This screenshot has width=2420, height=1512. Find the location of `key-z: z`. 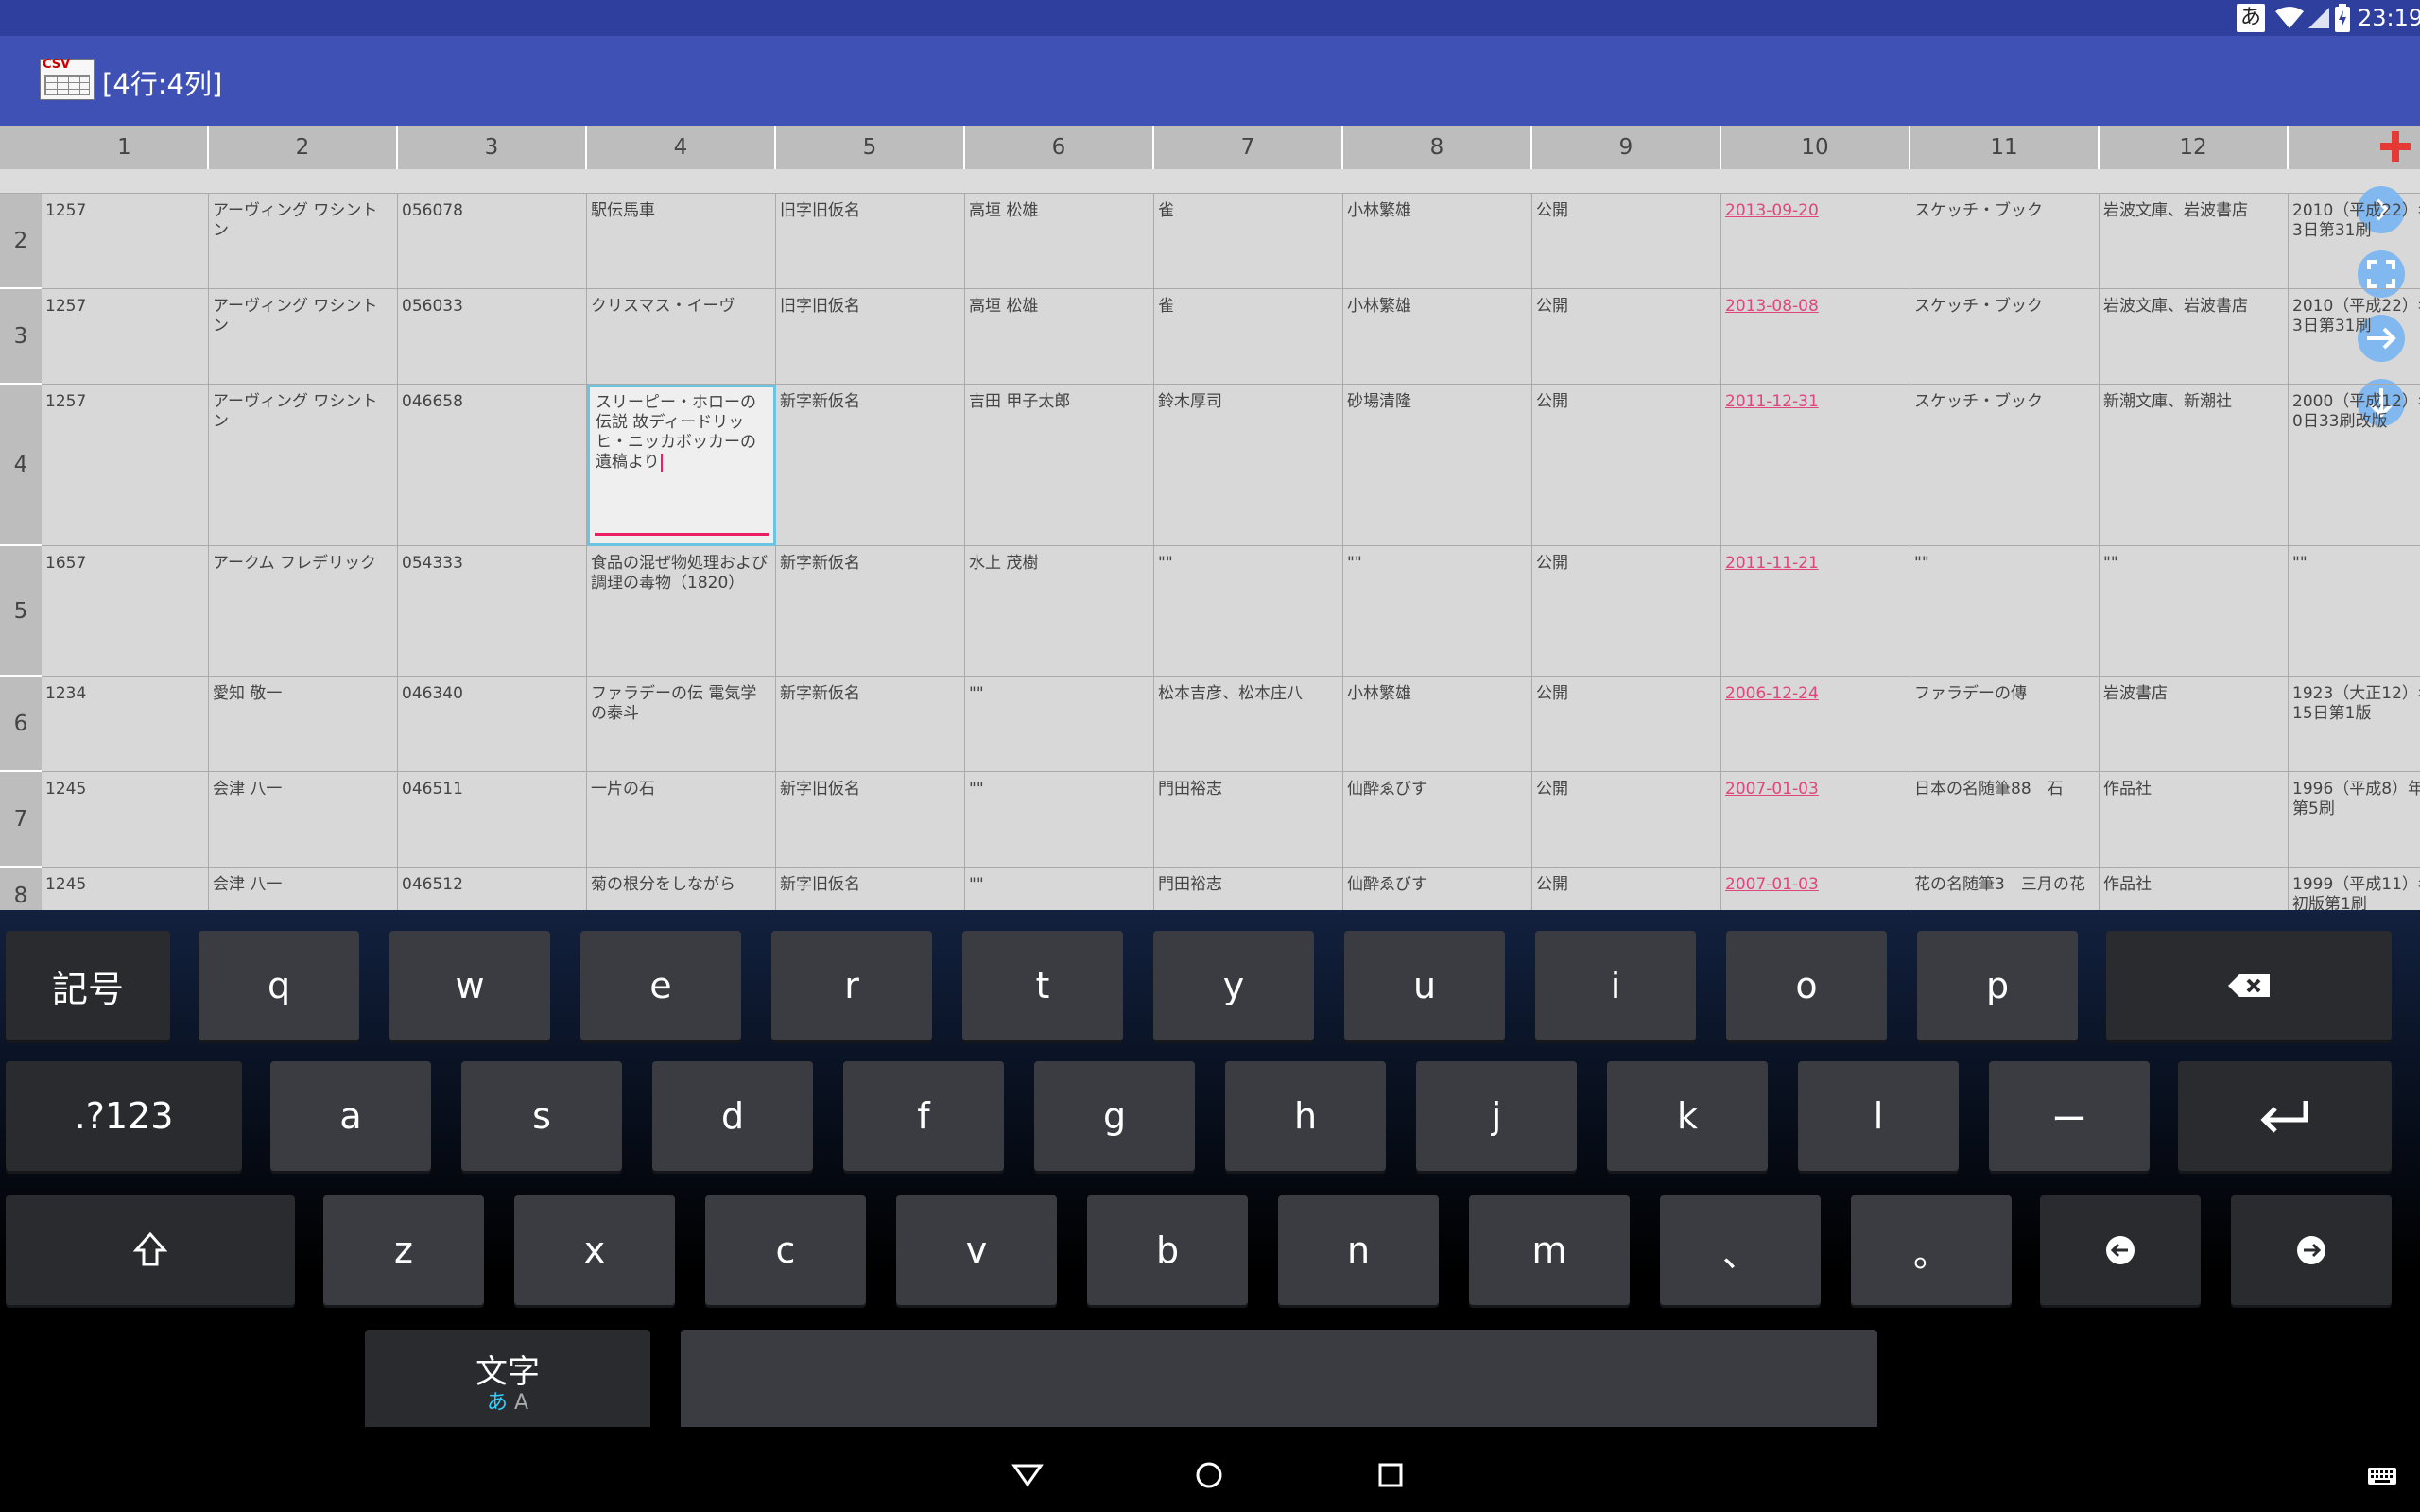

key-z: z is located at coordinates (403, 1250).